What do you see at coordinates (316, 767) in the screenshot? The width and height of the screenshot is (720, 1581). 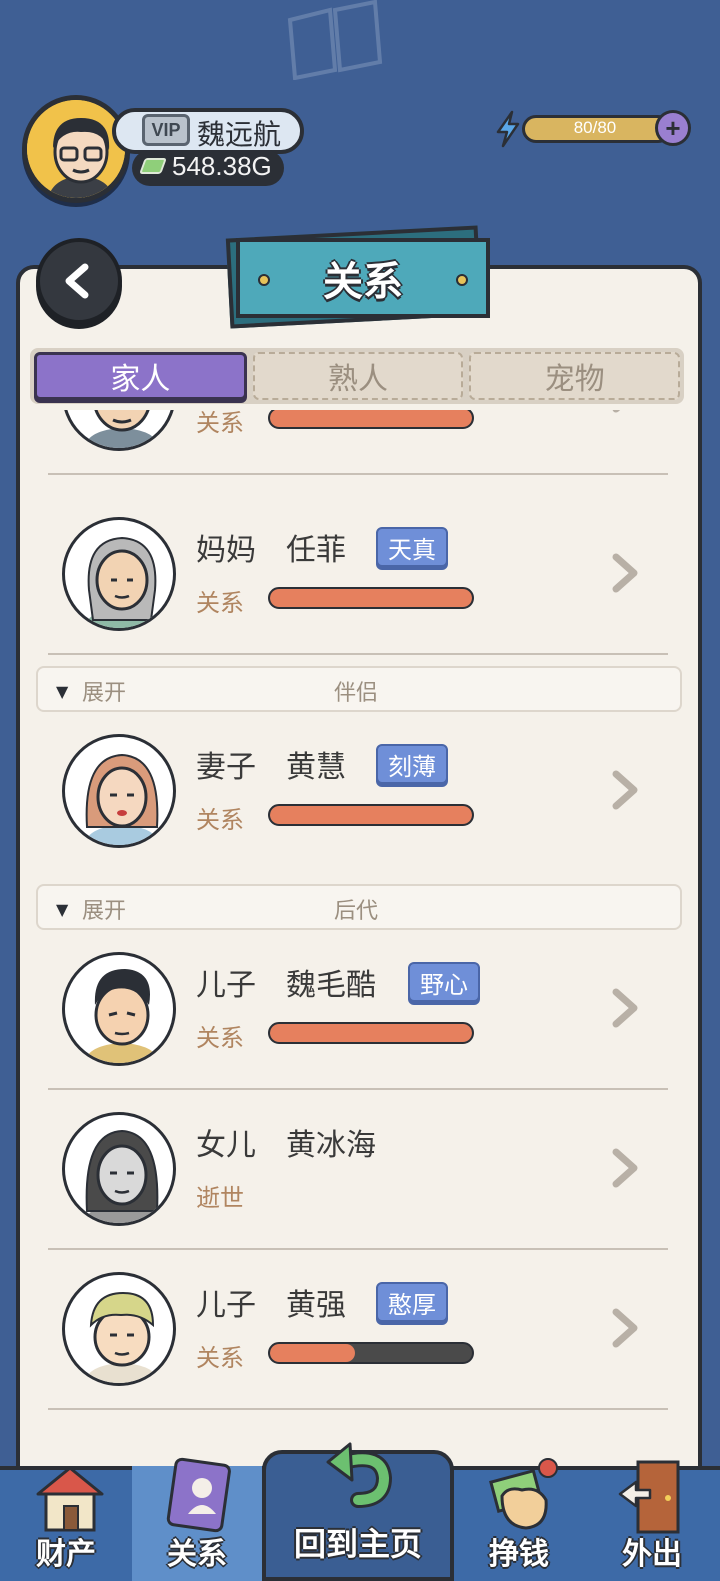 I see `person-name: 黄慧` at bounding box center [316, 767].